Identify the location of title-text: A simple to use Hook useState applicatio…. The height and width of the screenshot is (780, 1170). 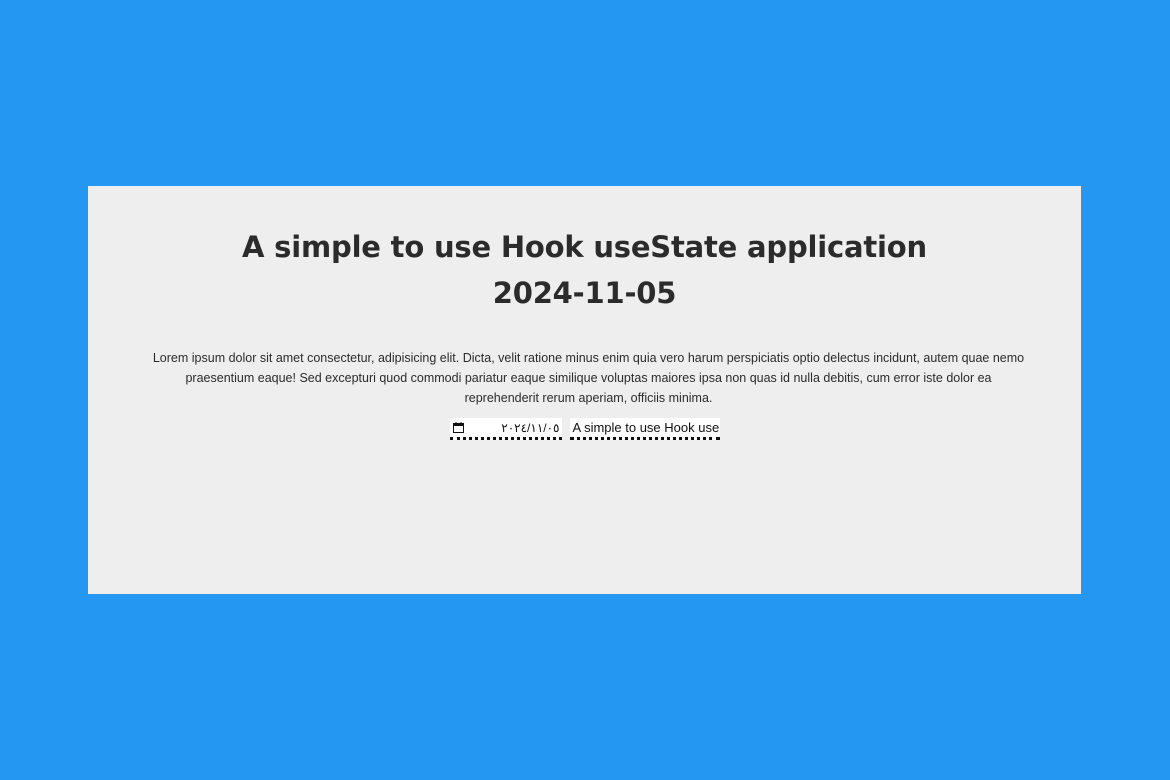
(584, 247).